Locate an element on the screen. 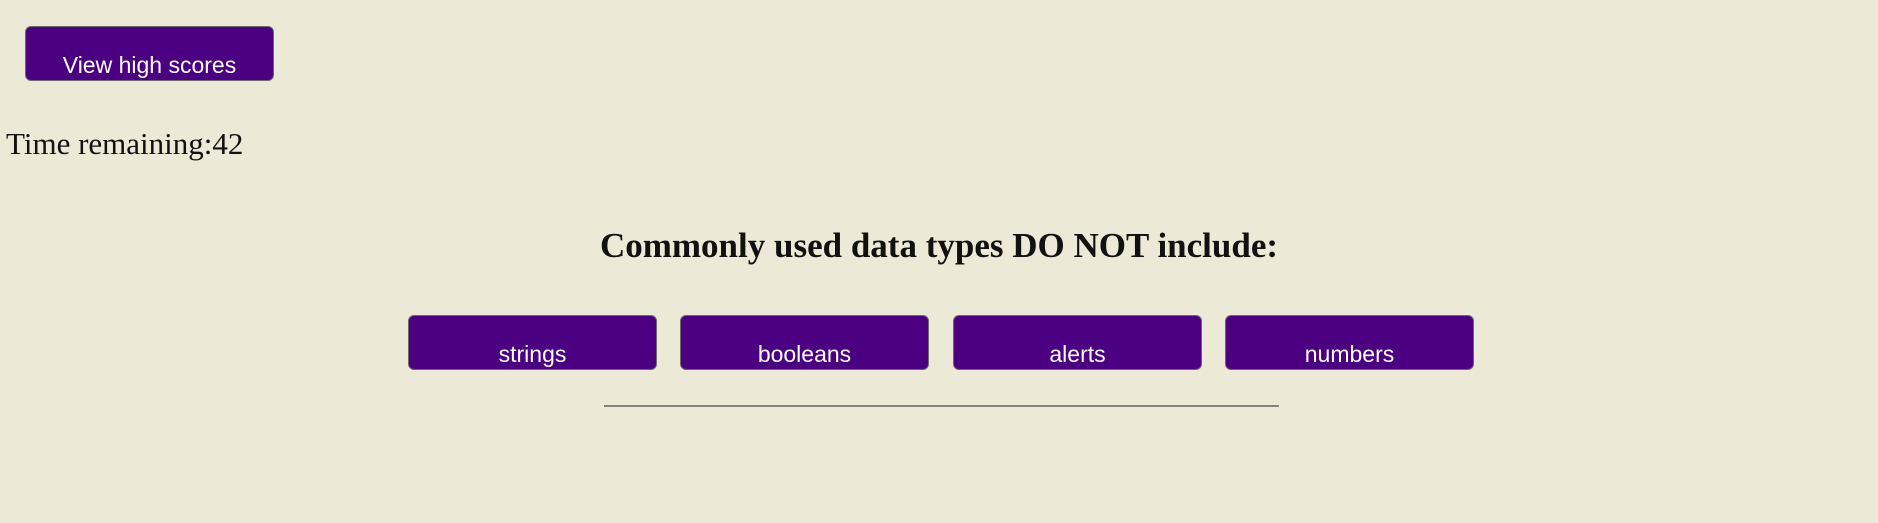  result-divider is located at coordinates (941, 406).